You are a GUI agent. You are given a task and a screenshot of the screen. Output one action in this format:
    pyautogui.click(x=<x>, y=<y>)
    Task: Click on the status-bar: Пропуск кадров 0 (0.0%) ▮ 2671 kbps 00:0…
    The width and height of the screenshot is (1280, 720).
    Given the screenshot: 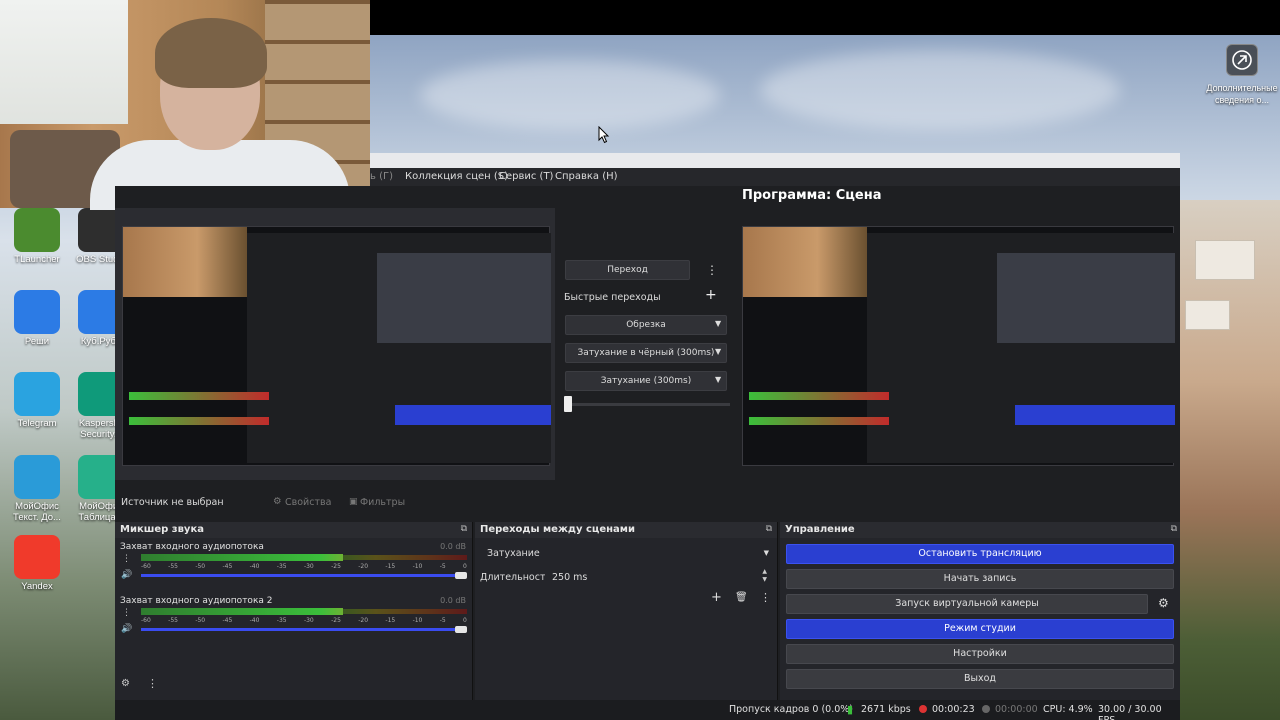 What is the action you would take?
    pyautogui.click(x=647, y=710)
    